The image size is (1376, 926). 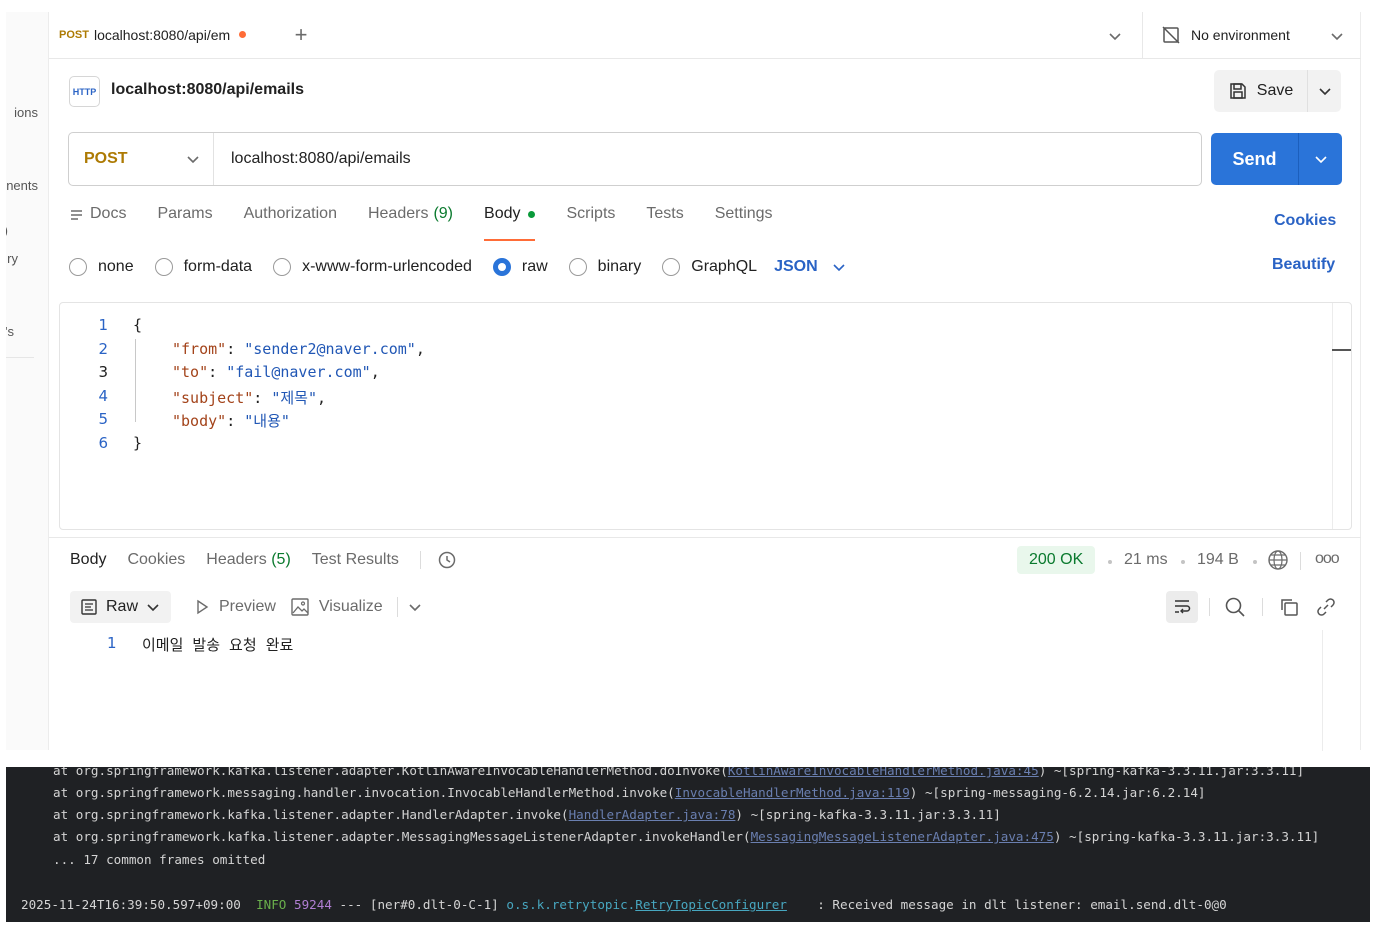 I want to click on sidebar-item-partial: ), so click(x=7, y=230).